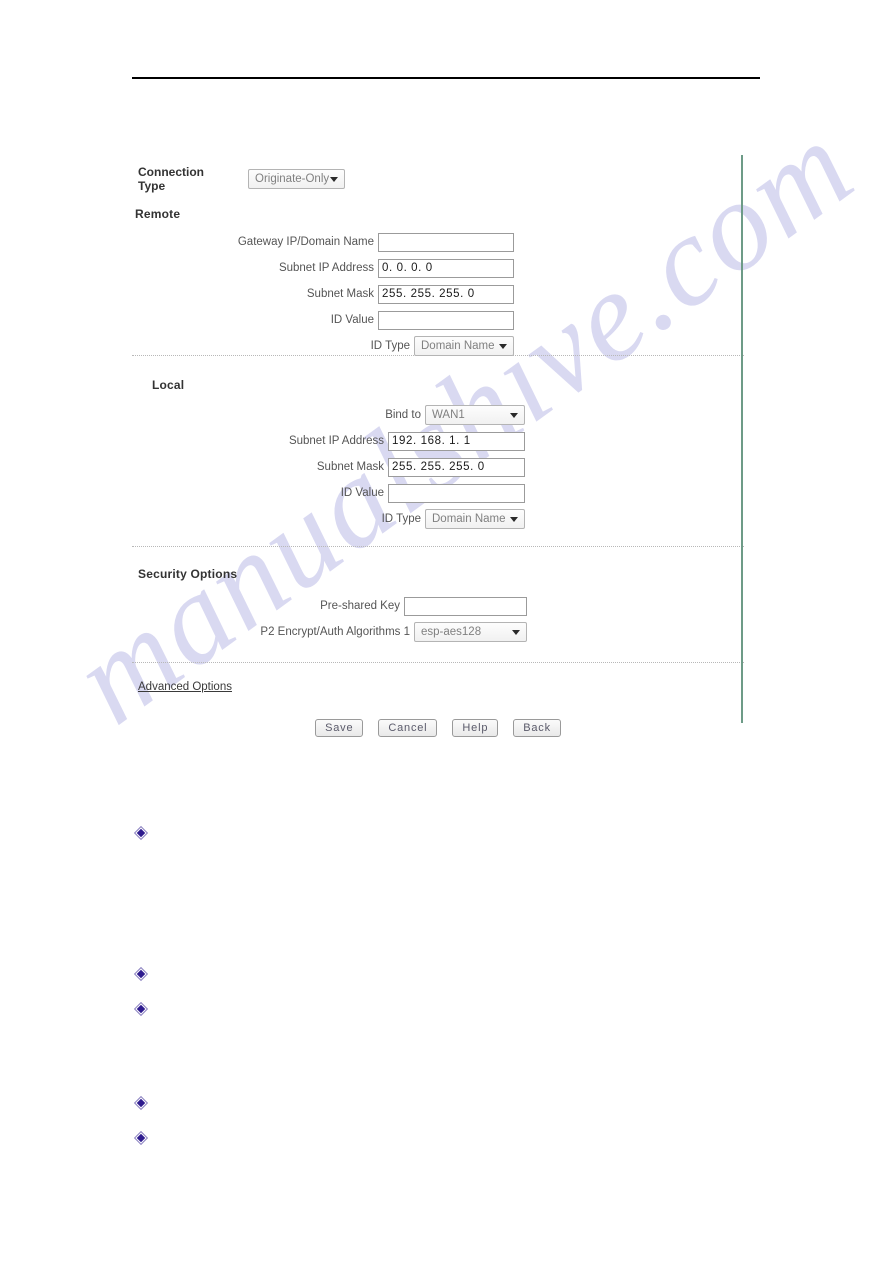  I want to click on connection-type-label-line1: Connection, so click(171, 172).